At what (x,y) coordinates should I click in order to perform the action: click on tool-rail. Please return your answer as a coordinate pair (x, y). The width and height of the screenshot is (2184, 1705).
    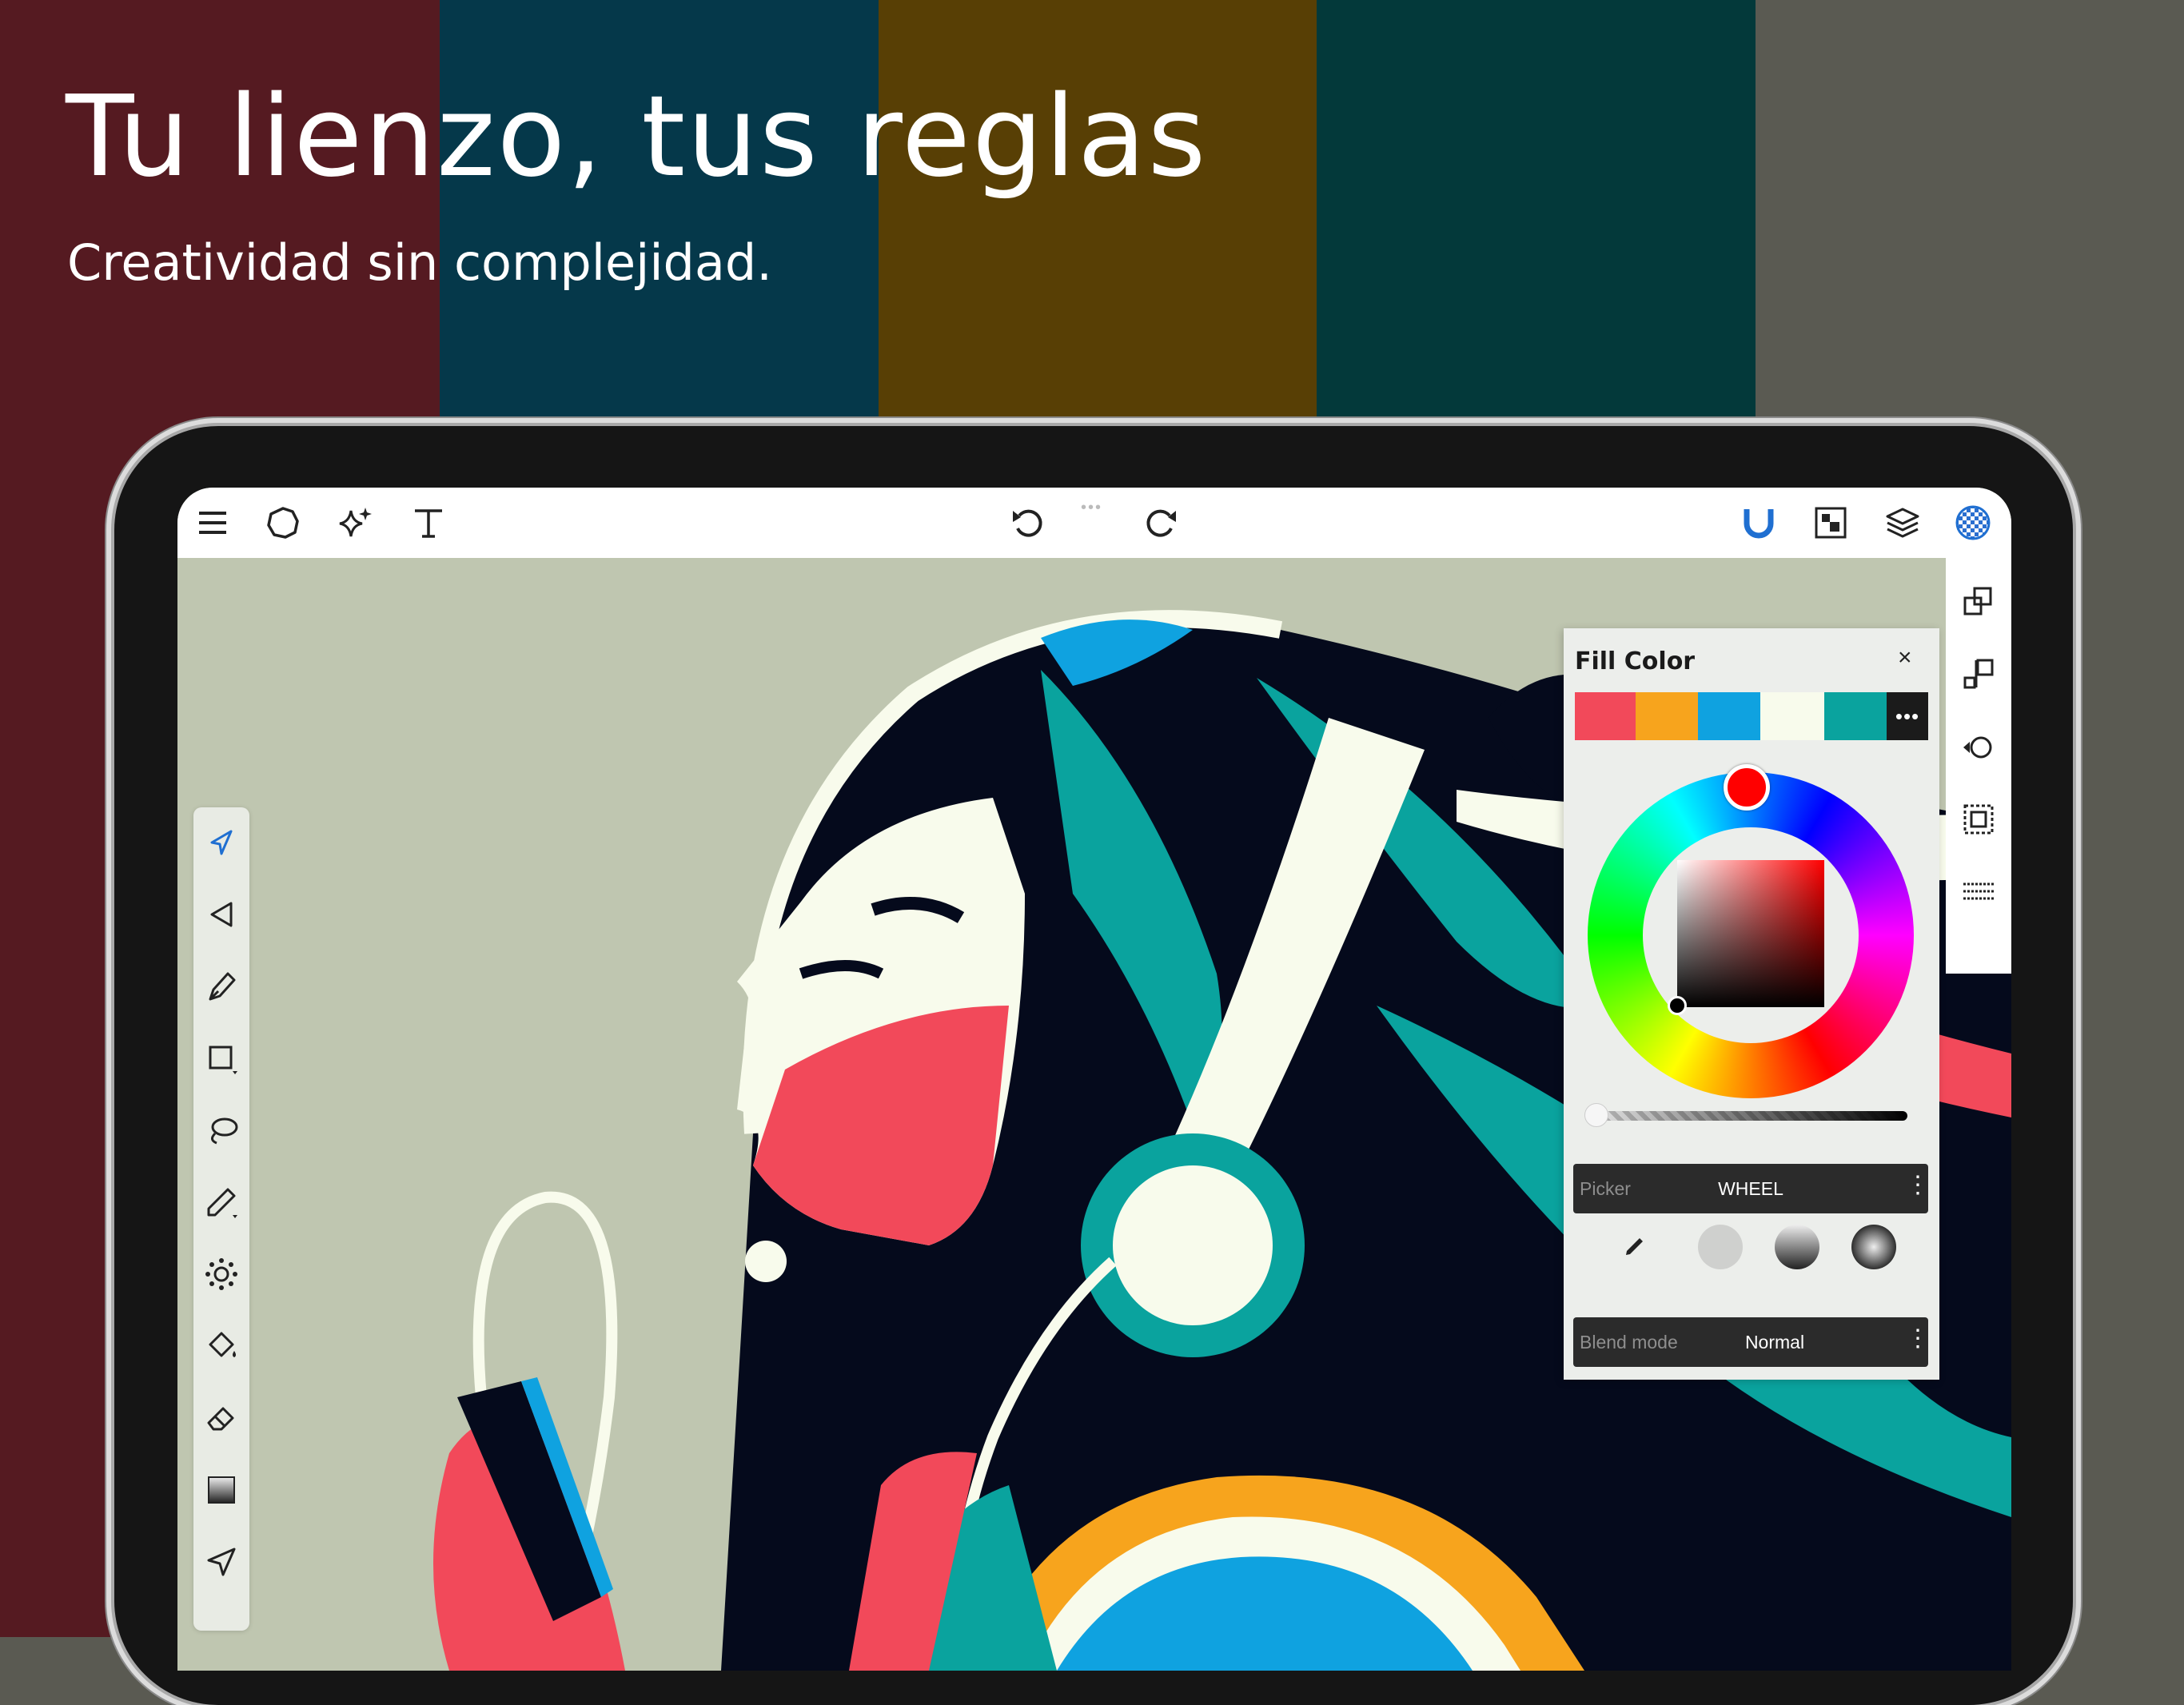
    Looking at the image, I should click on (221, 1219).